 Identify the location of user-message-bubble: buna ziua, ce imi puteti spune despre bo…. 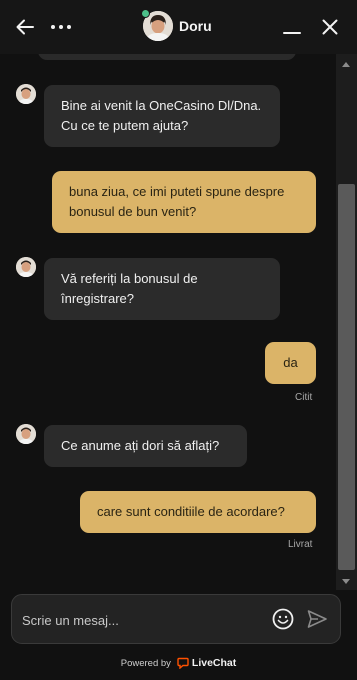
(184, 202).